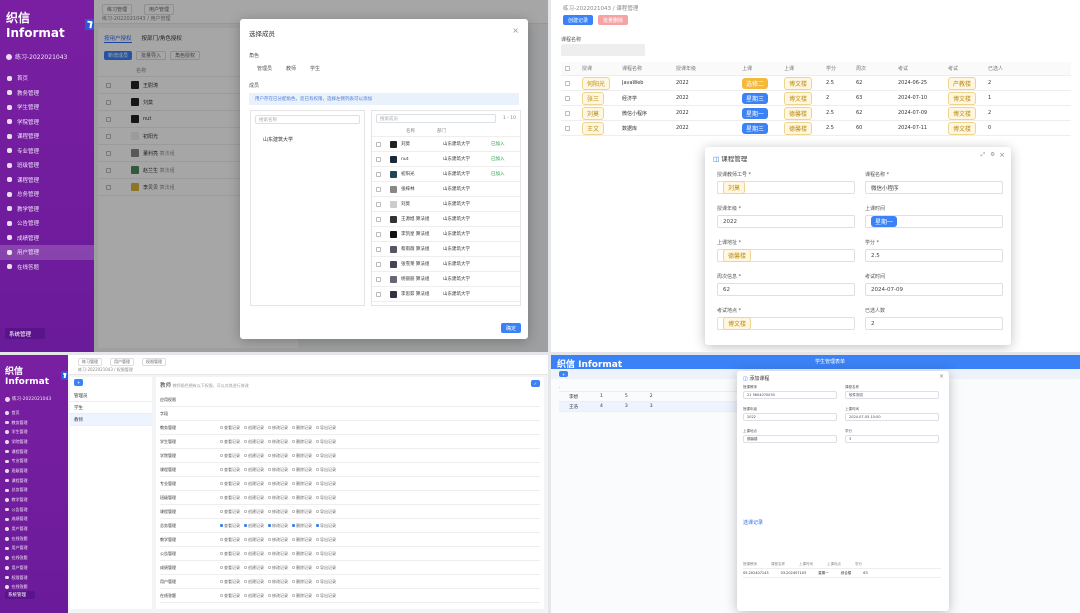 The width and height of the screenshot is (1080, 613). What do you see at coordinates (79, 382) in the screenshot?
I see `add-role-button: +` at bounding box center [79, 382].